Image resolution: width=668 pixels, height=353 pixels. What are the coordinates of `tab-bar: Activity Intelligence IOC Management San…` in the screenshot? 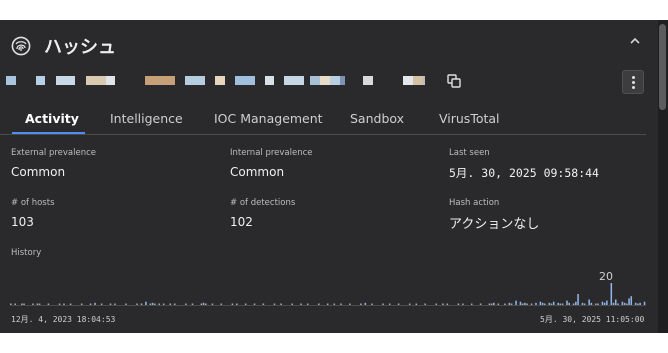 It's located at (323, 119).